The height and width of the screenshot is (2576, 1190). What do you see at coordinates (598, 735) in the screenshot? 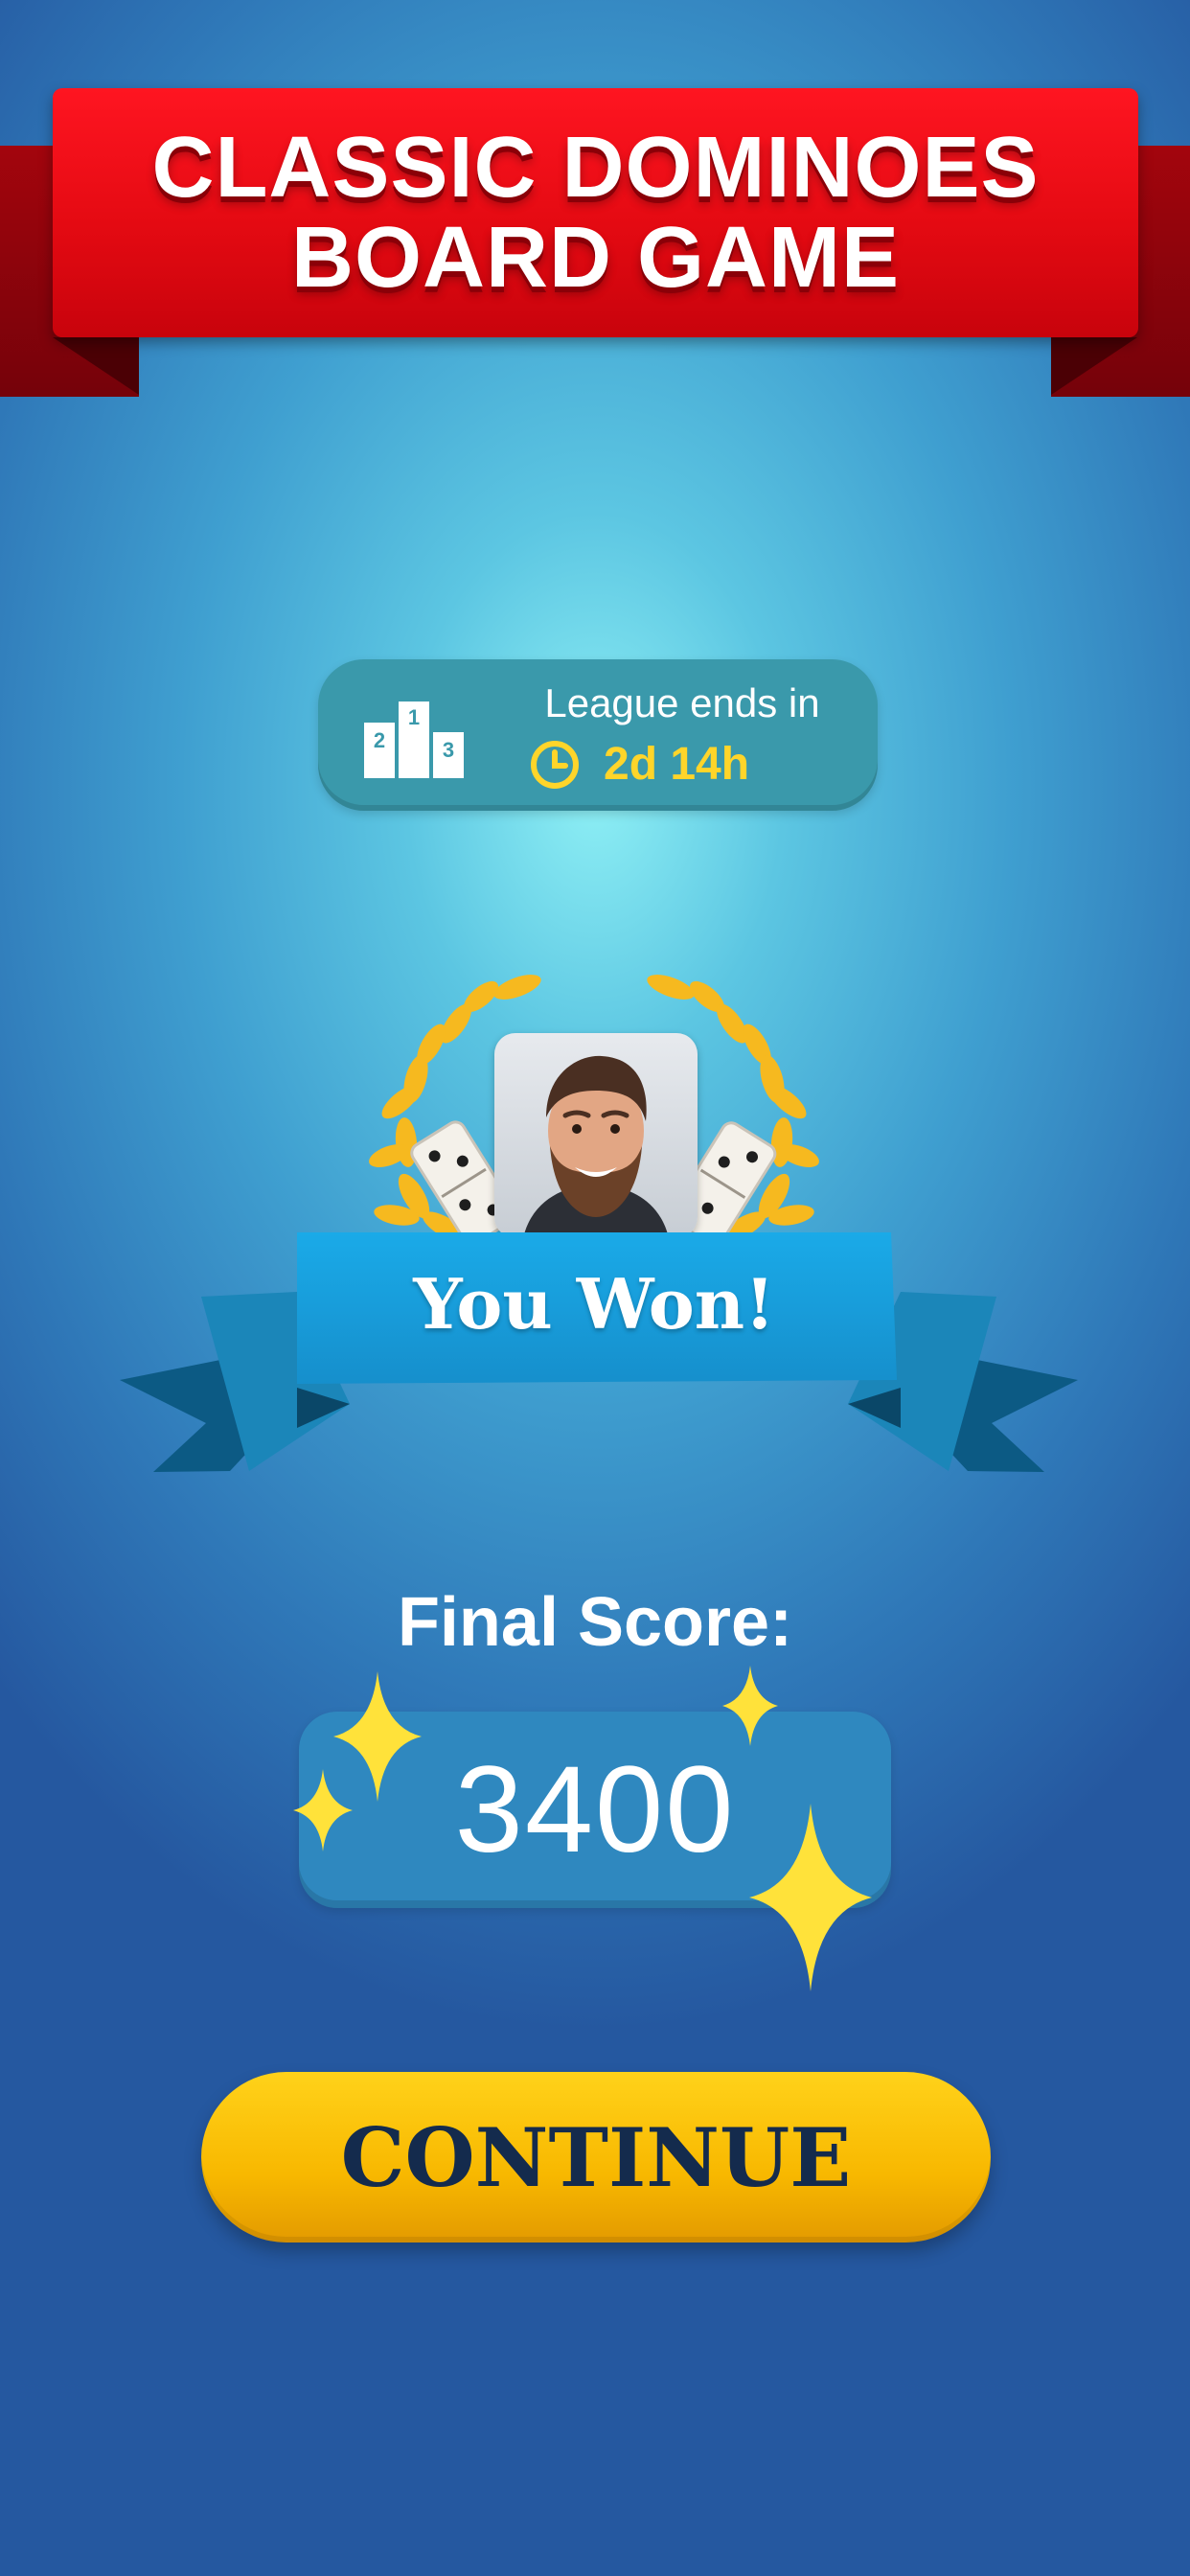
I see `league-timer: 2 1 3 League ends in 2d 14h` at bounding box center [598, 735].